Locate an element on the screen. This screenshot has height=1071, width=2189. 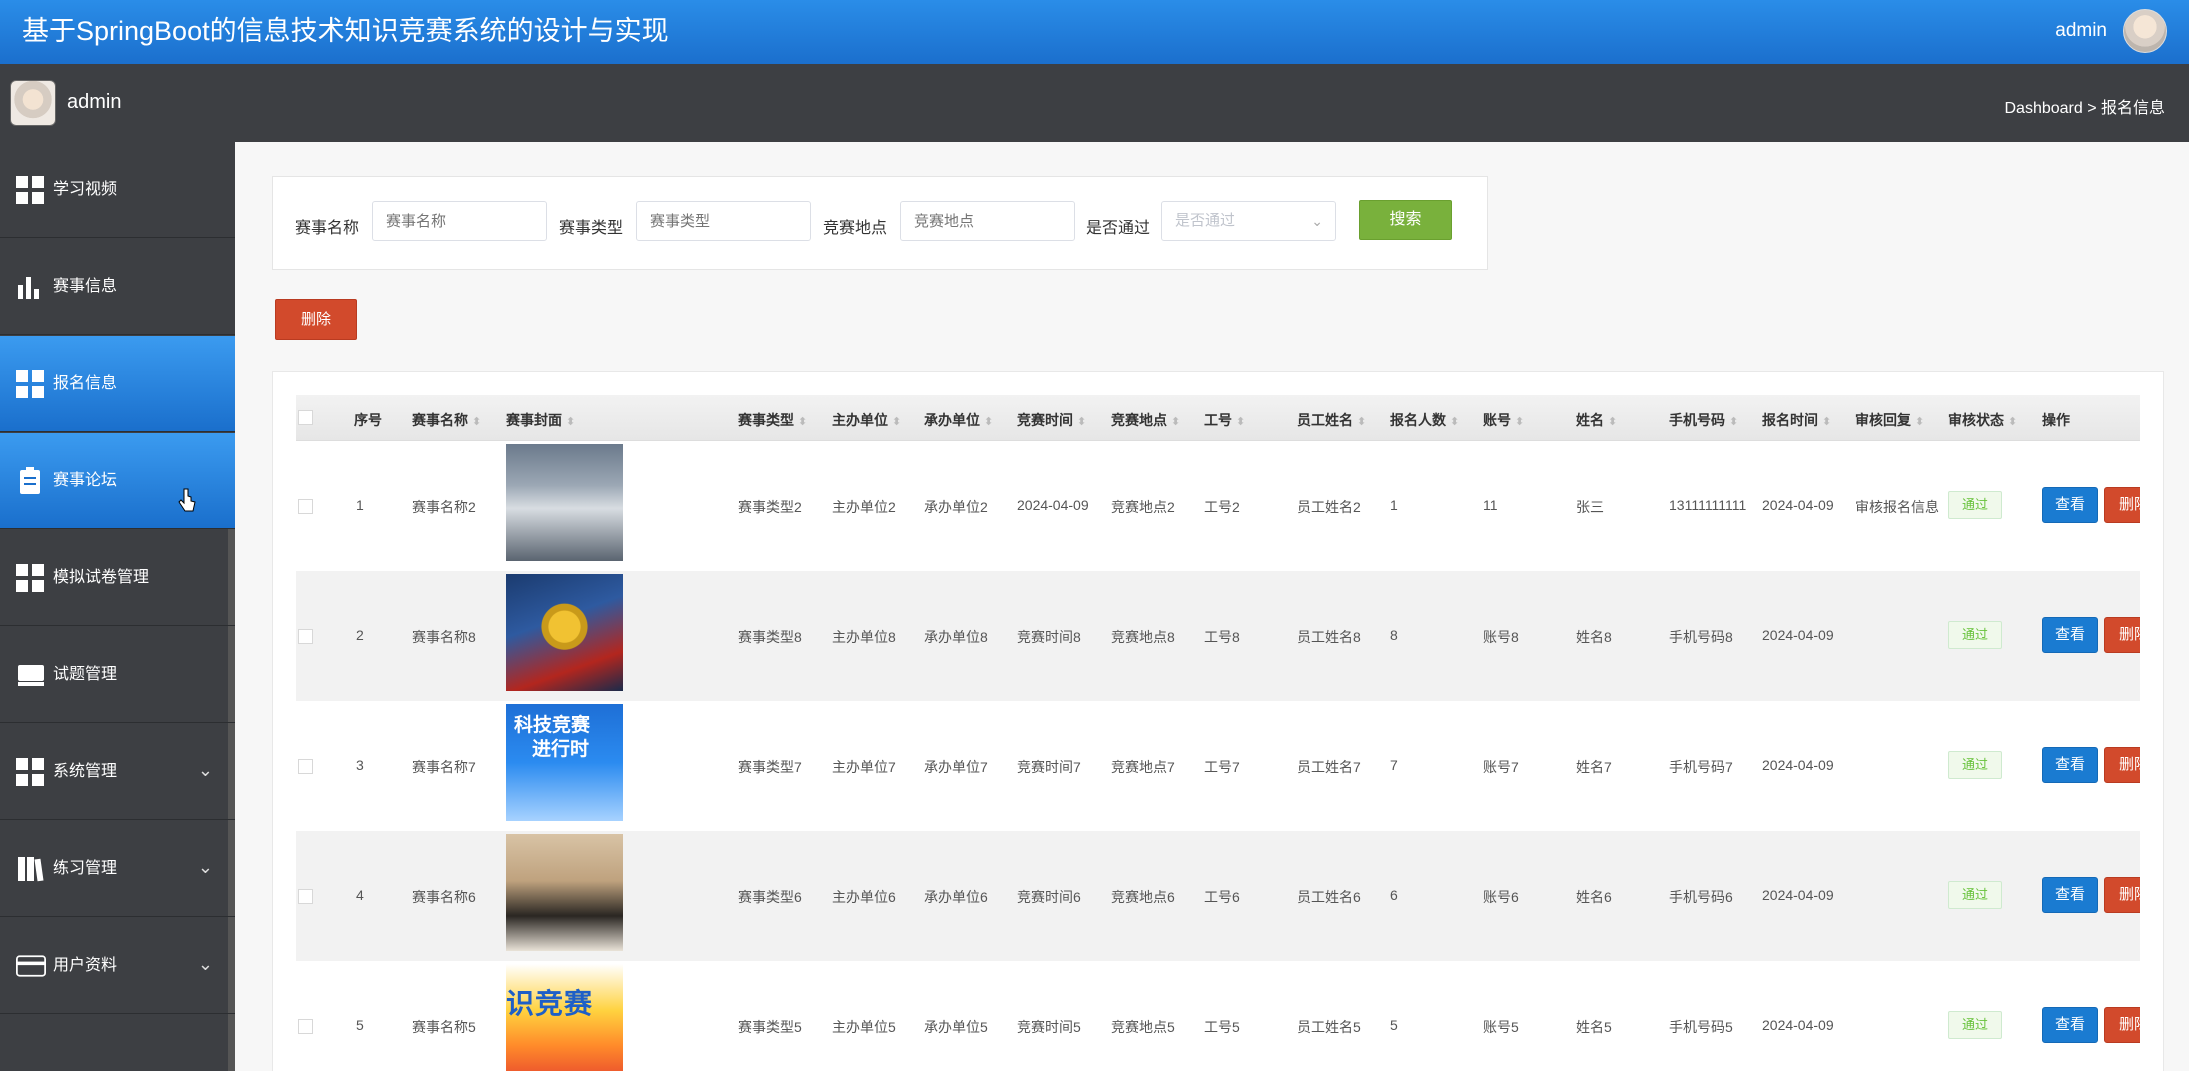
sidebar-item-study-video: 学习视频 is located at coordinates (117, 190).